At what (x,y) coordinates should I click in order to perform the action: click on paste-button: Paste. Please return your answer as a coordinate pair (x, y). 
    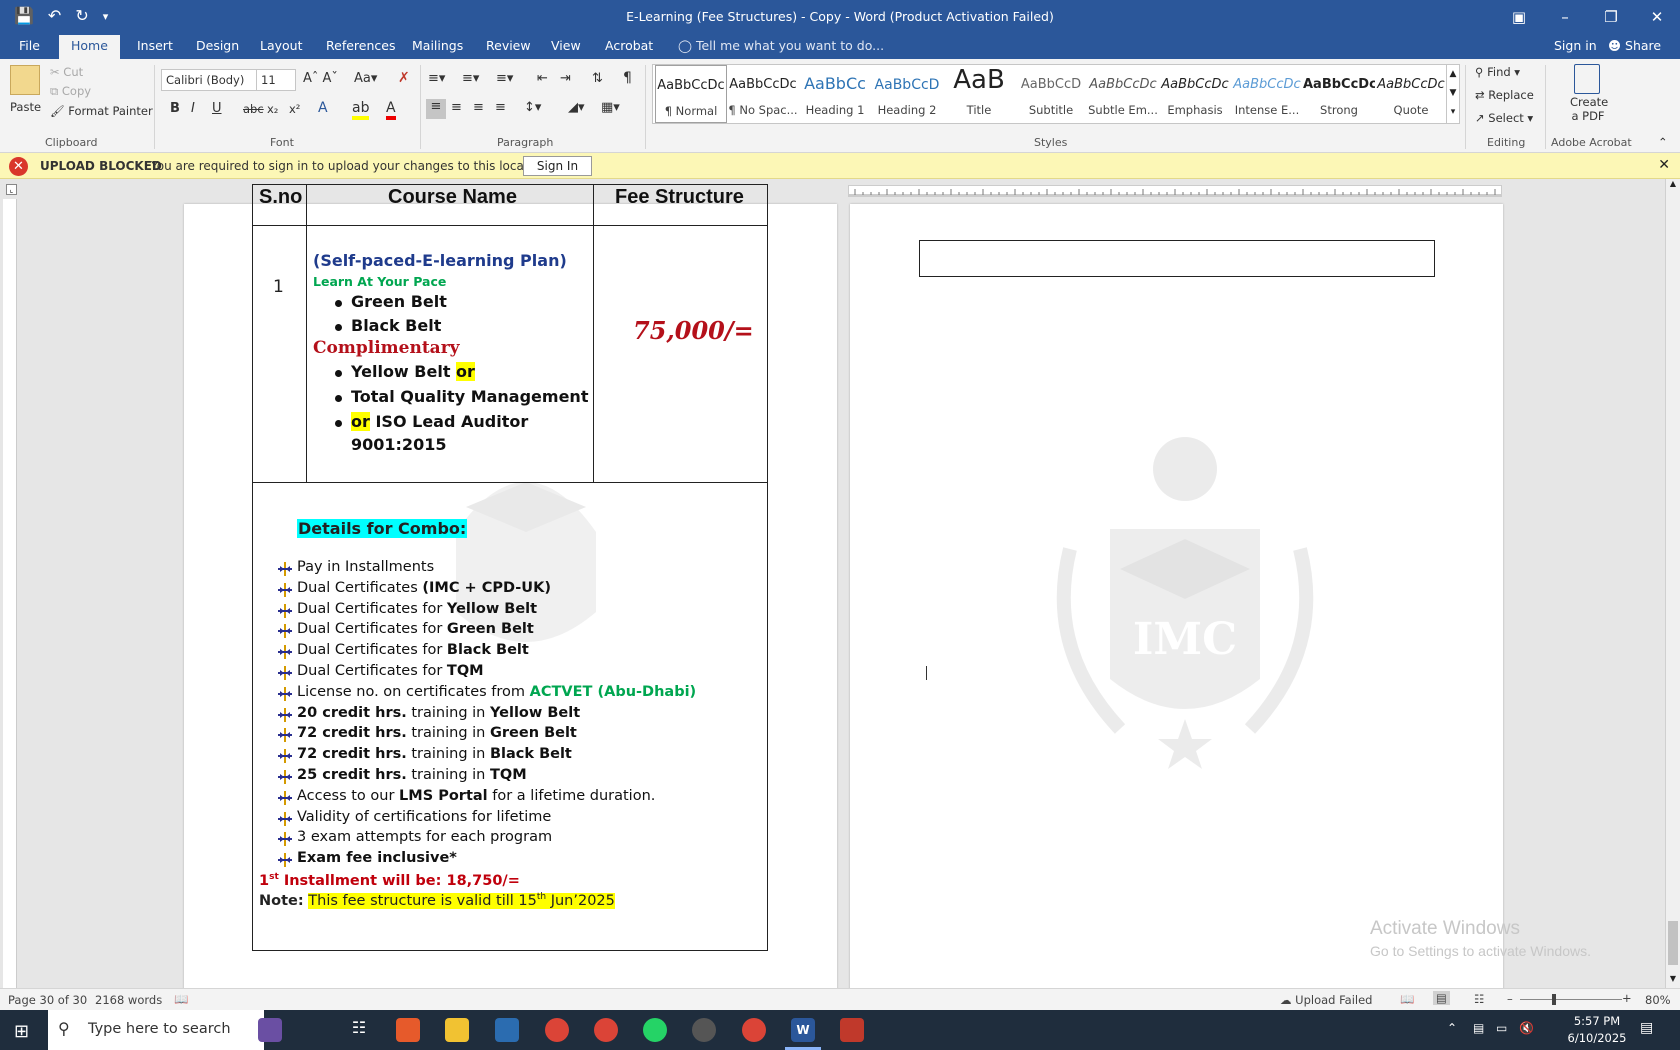
    Looking at the image, I should click on (25, 107).